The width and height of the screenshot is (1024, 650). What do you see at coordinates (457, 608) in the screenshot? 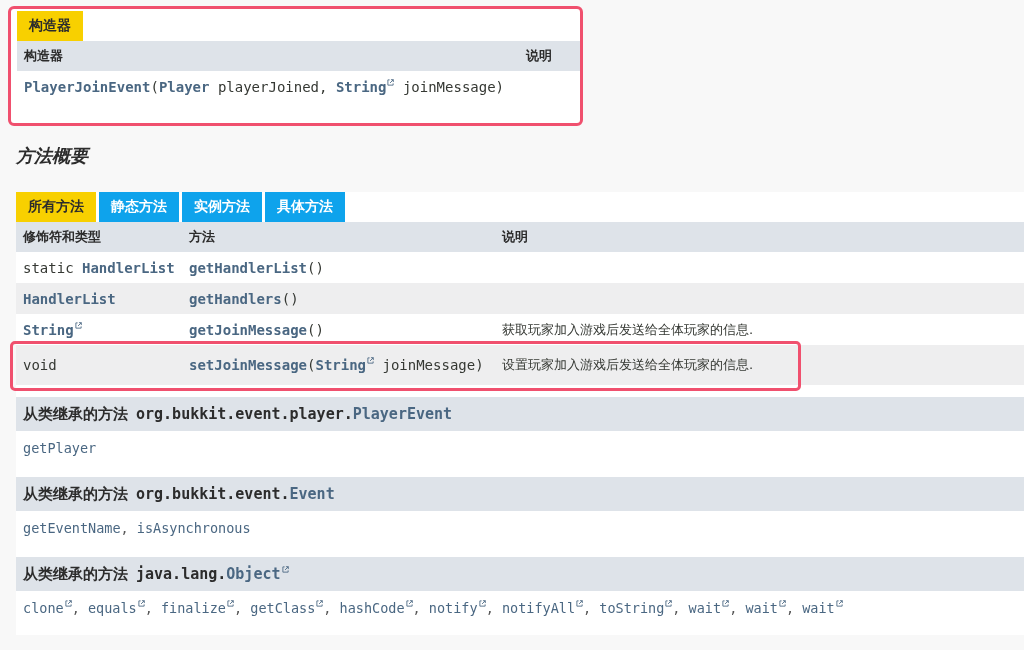
I see `method-link: notify` at bounding box center [457, 608].